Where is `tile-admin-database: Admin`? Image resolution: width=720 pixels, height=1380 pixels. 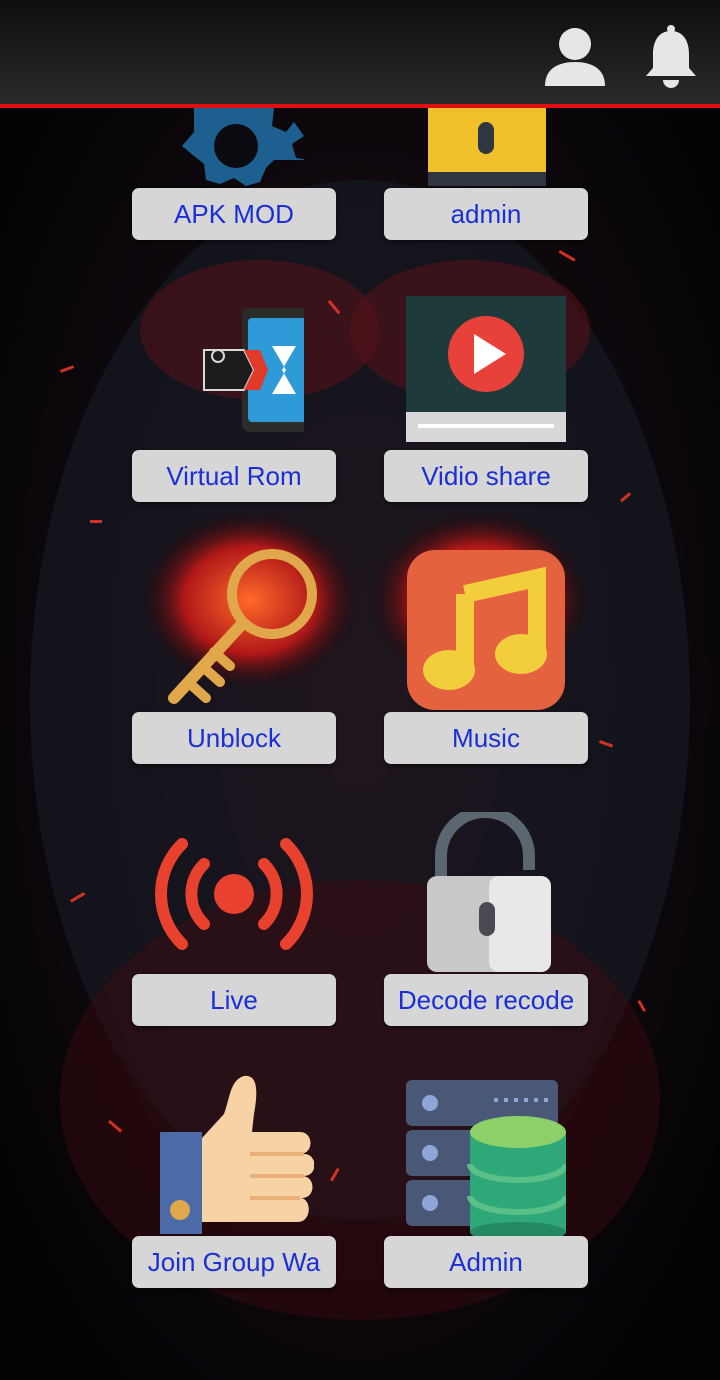
tile-admin-database: Admin is located at coordinates (486, 1183).